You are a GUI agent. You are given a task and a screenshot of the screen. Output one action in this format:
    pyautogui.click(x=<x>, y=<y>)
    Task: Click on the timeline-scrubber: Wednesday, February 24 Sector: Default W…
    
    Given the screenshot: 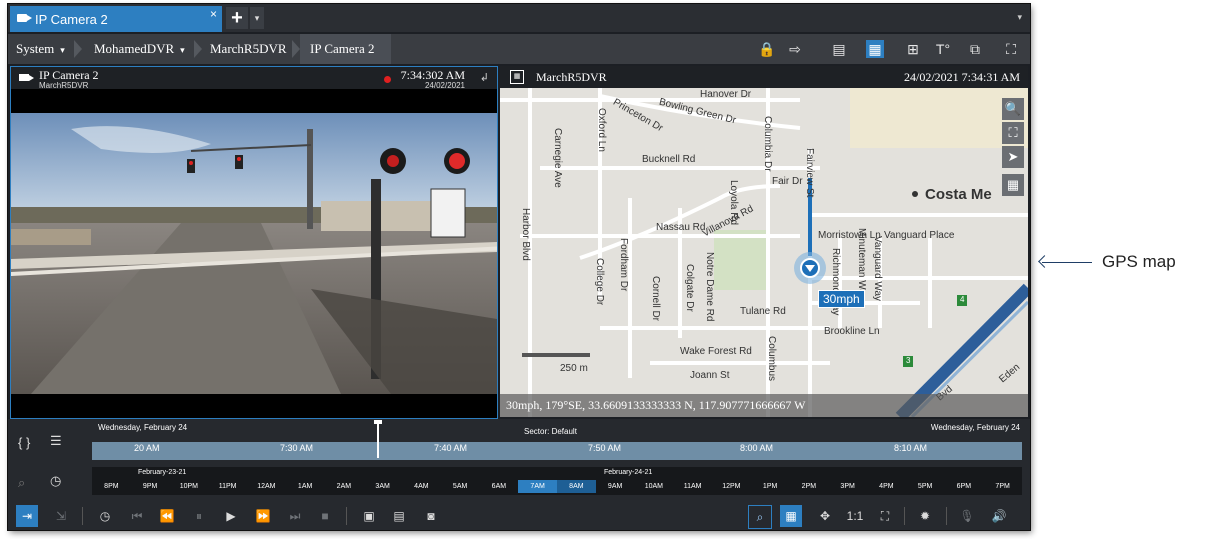 What is the action you would take?
    pyautogui.click(x=557, y=440)
    